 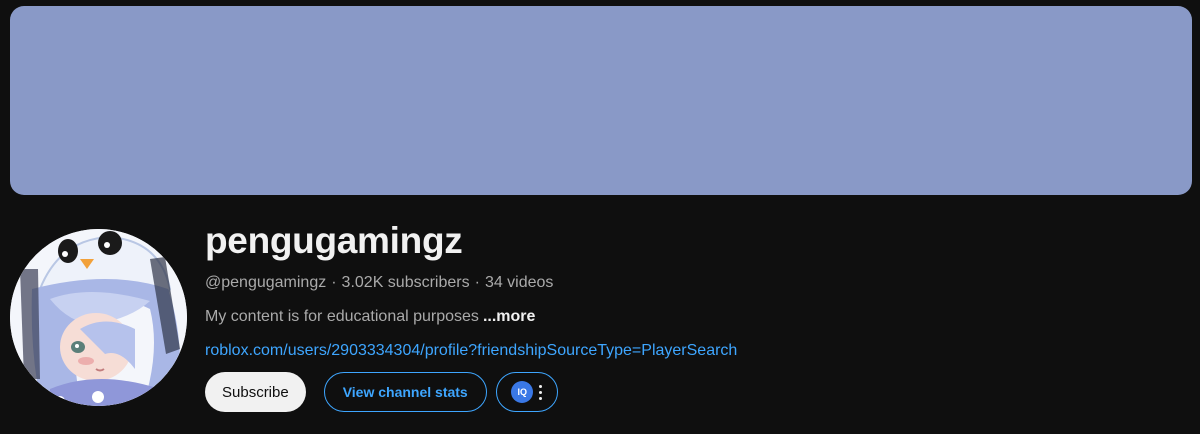 What do you see at coordinates (541, 392) in the screenshot?
I see `more-vert-icon` at bounding box center [541, 392].